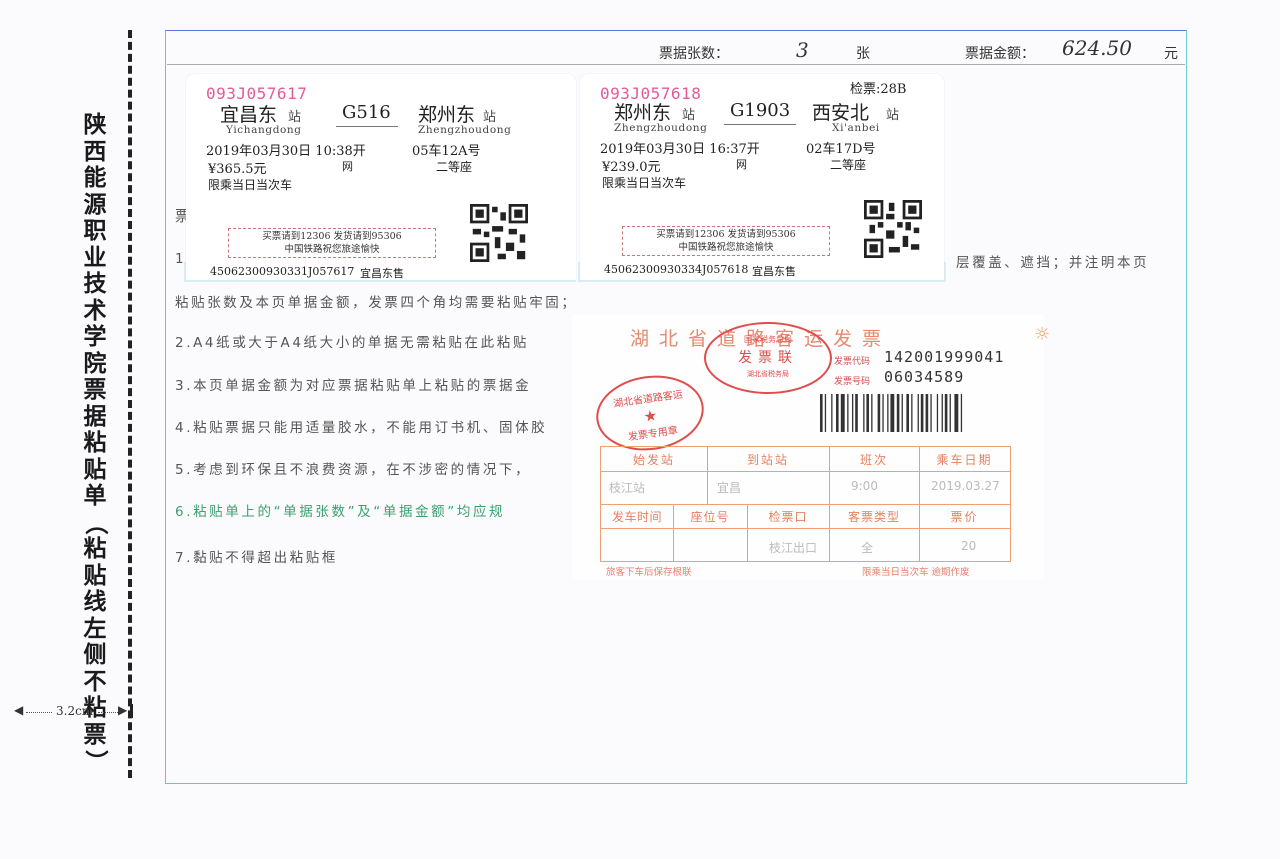 The width and height of the screenshot is (1280, 859). What do you see at coordinates (964, 460) in the screenshot?
I see `grid-header-date: 乘车日期` at bounding box center [964, 460].